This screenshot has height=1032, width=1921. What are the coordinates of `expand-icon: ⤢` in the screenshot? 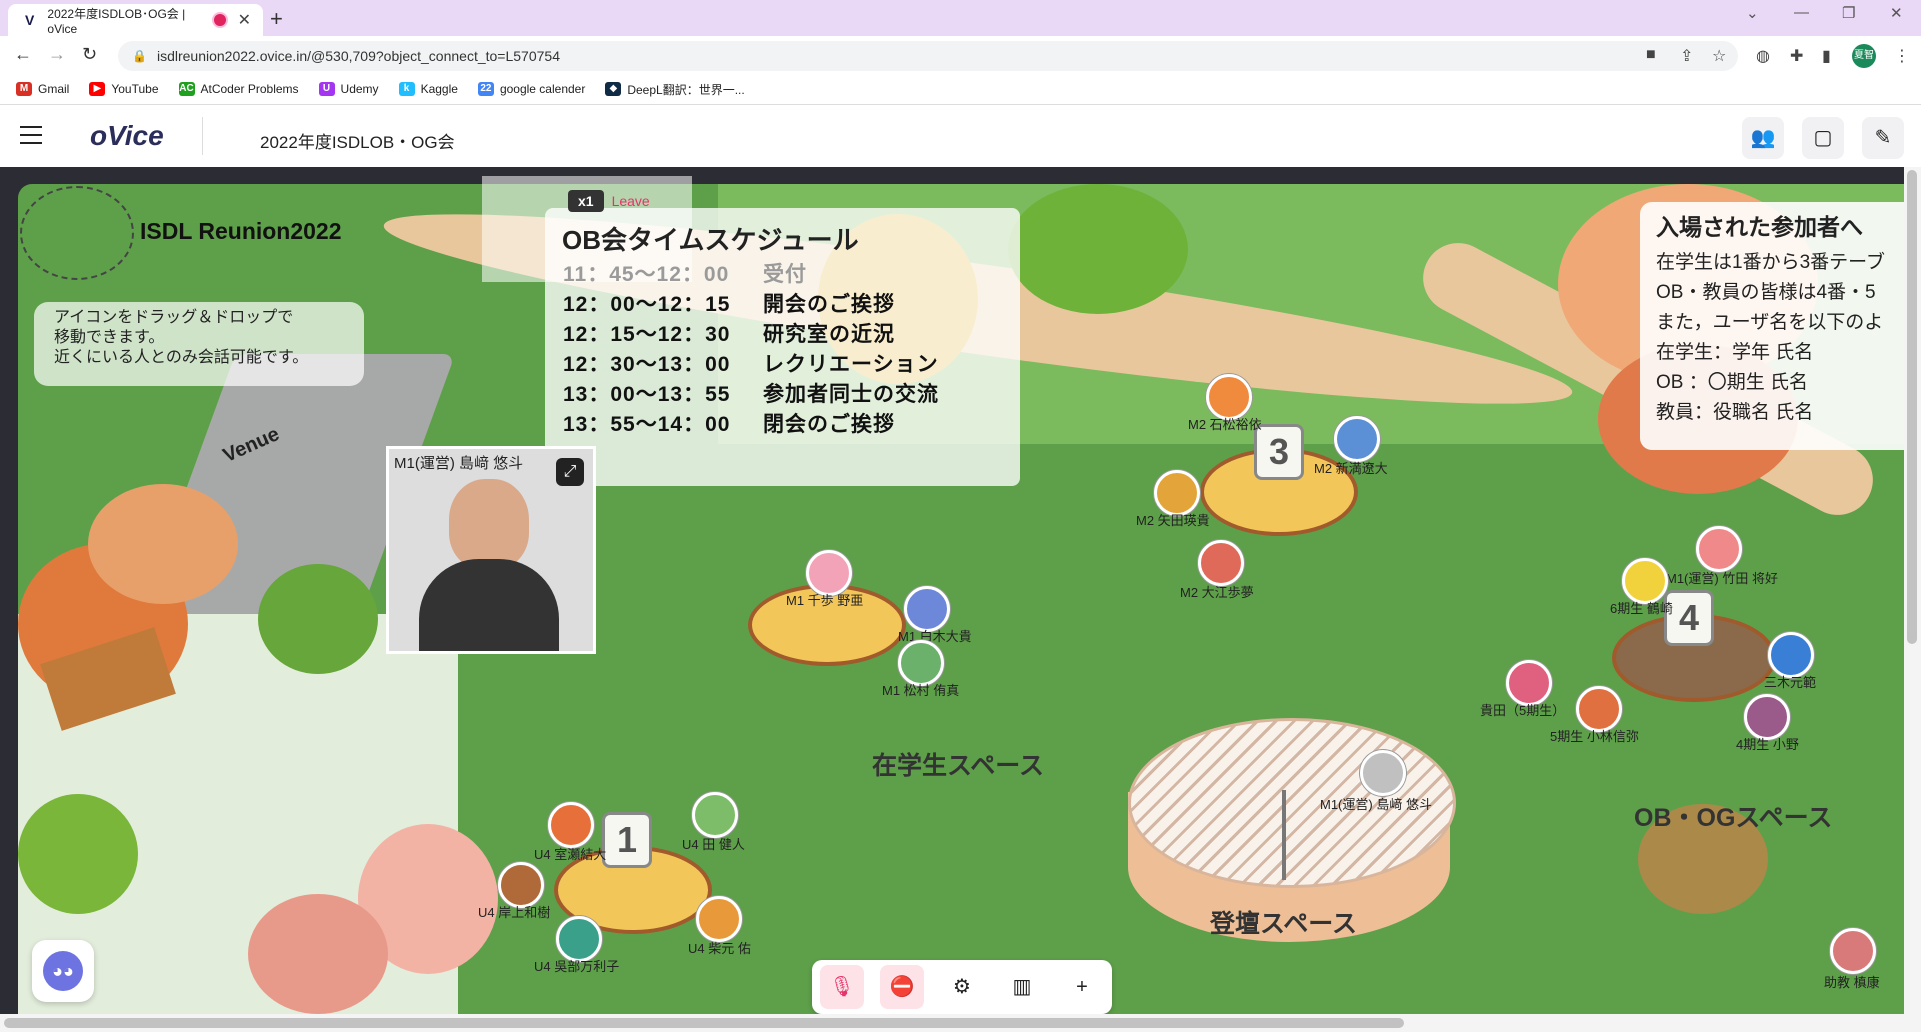 It's located at (570, 472).